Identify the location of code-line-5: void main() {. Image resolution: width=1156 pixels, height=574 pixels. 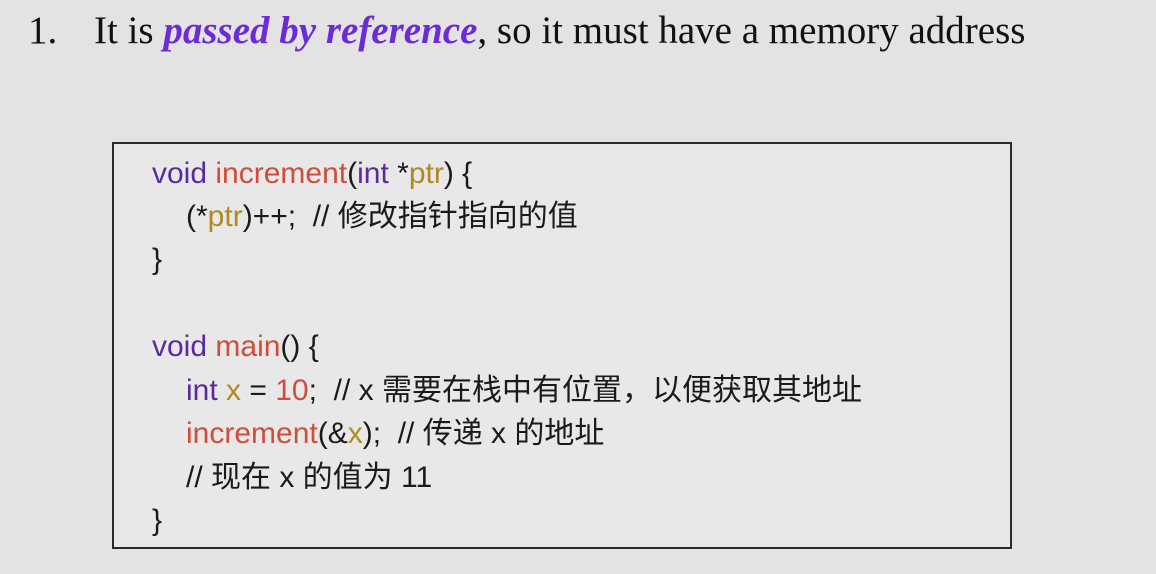
(235, 347).